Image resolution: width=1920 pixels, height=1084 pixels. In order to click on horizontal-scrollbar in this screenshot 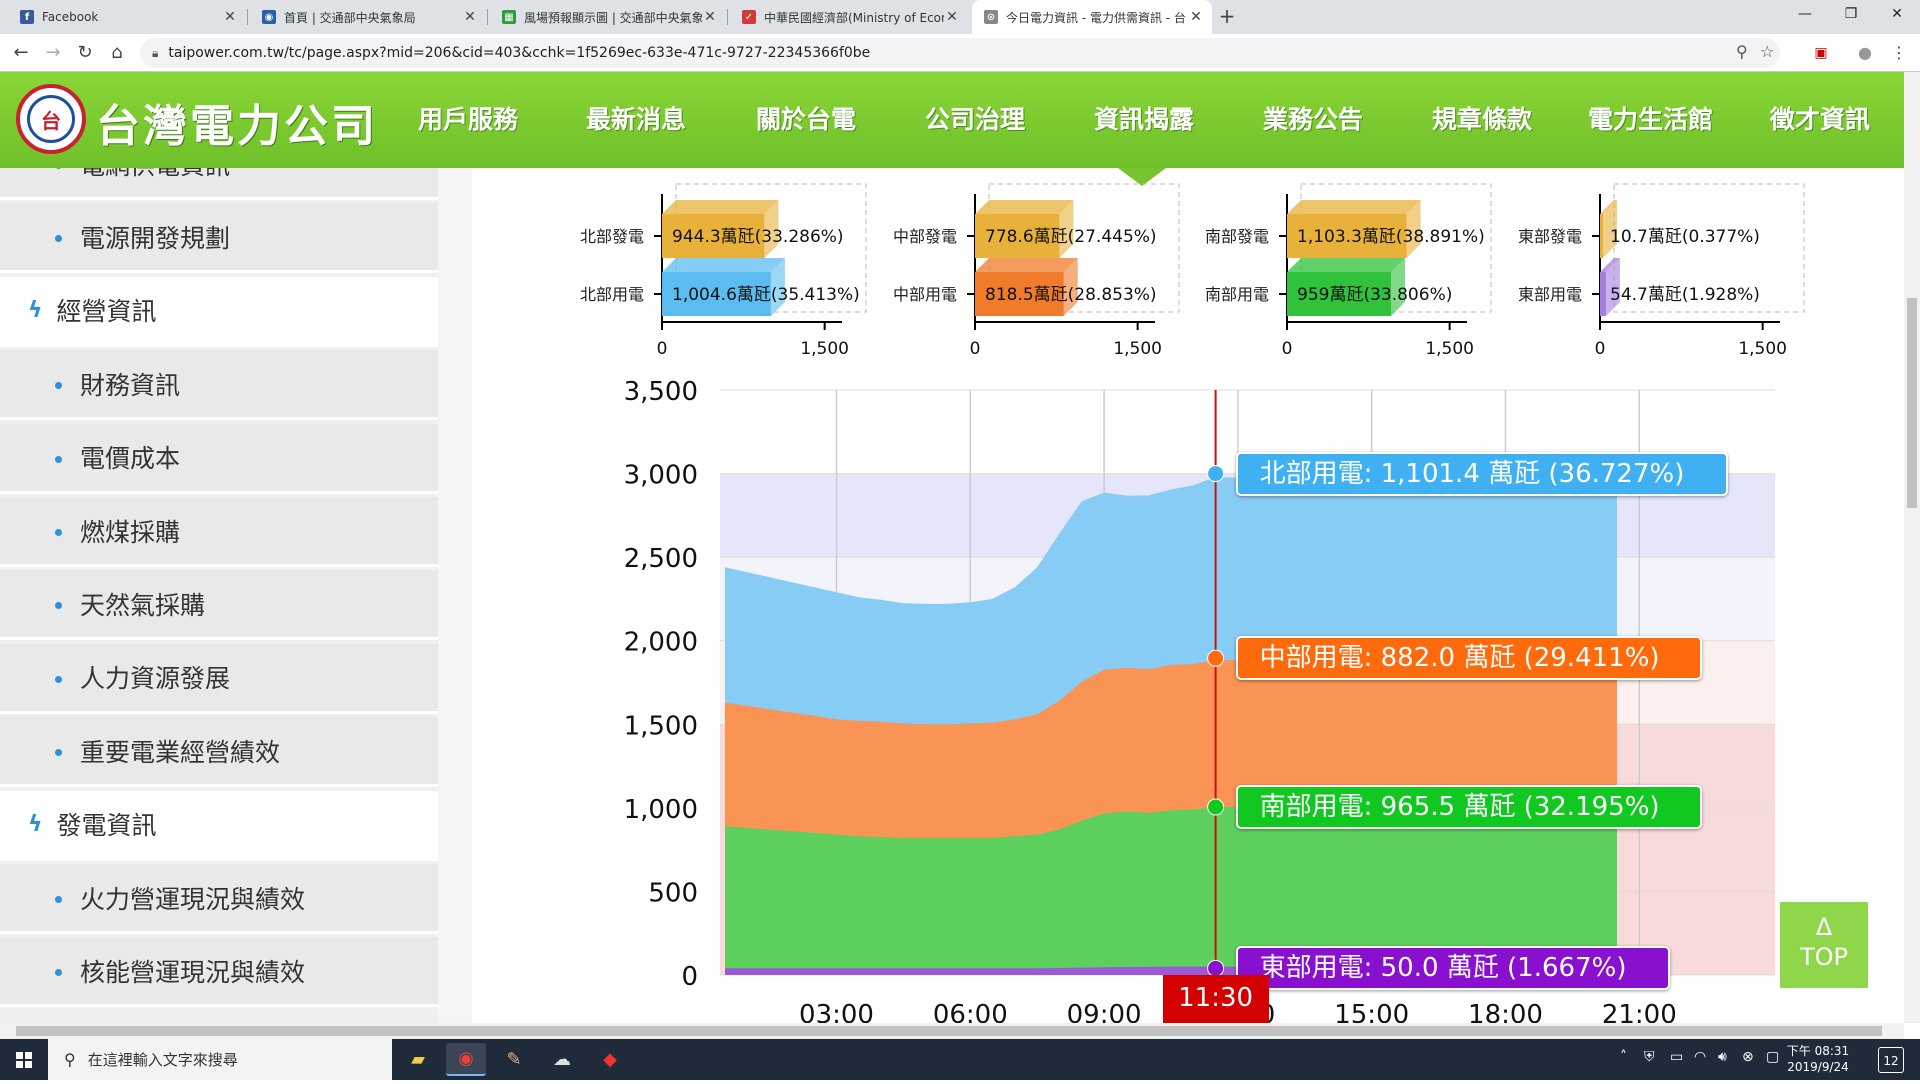, I will do `click(952, 1031)`.